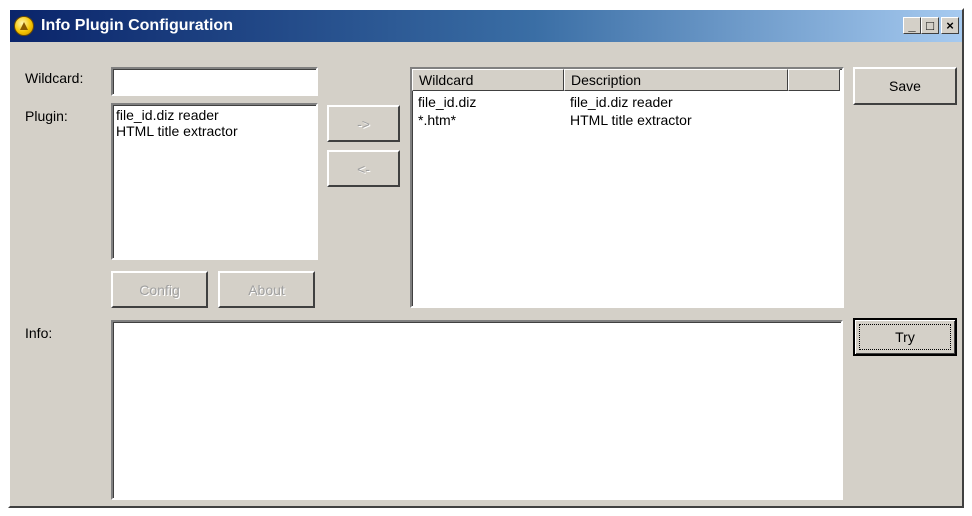  I want to click on plugin-app-icon, so click(24, 26).